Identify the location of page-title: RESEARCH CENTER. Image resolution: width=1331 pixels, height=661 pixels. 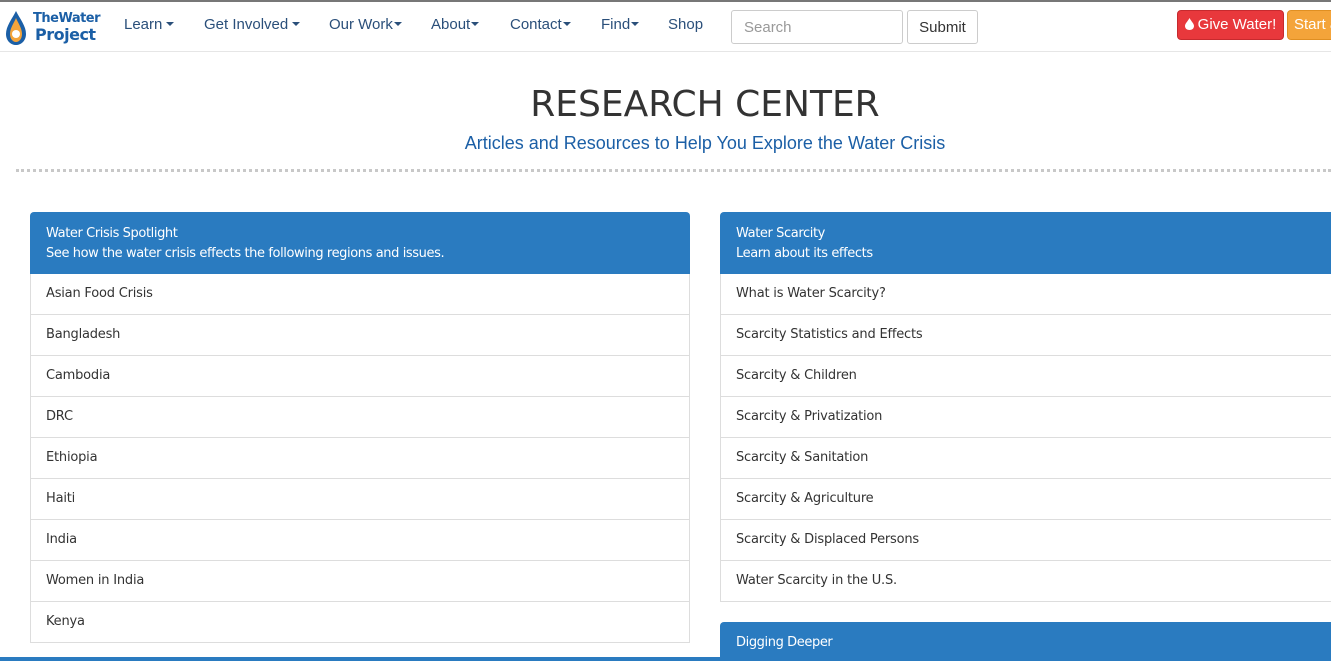
(705, 104).